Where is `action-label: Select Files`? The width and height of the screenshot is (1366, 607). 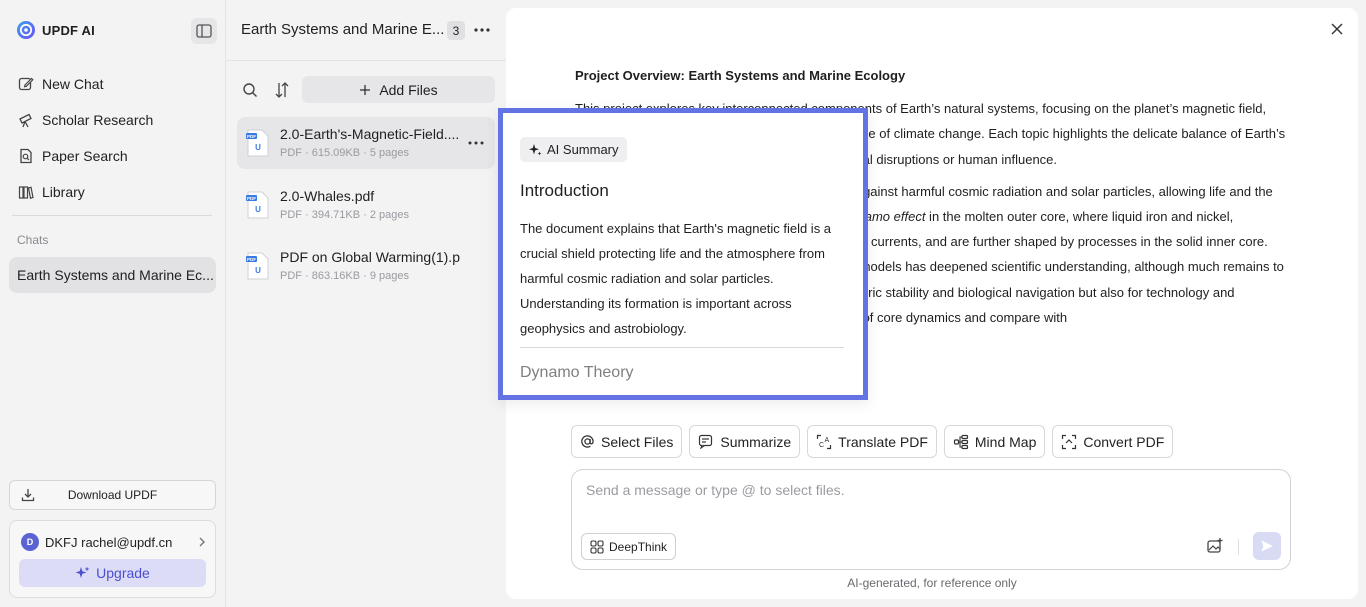 action-label: Select Files is located at coordinates (637, 441).